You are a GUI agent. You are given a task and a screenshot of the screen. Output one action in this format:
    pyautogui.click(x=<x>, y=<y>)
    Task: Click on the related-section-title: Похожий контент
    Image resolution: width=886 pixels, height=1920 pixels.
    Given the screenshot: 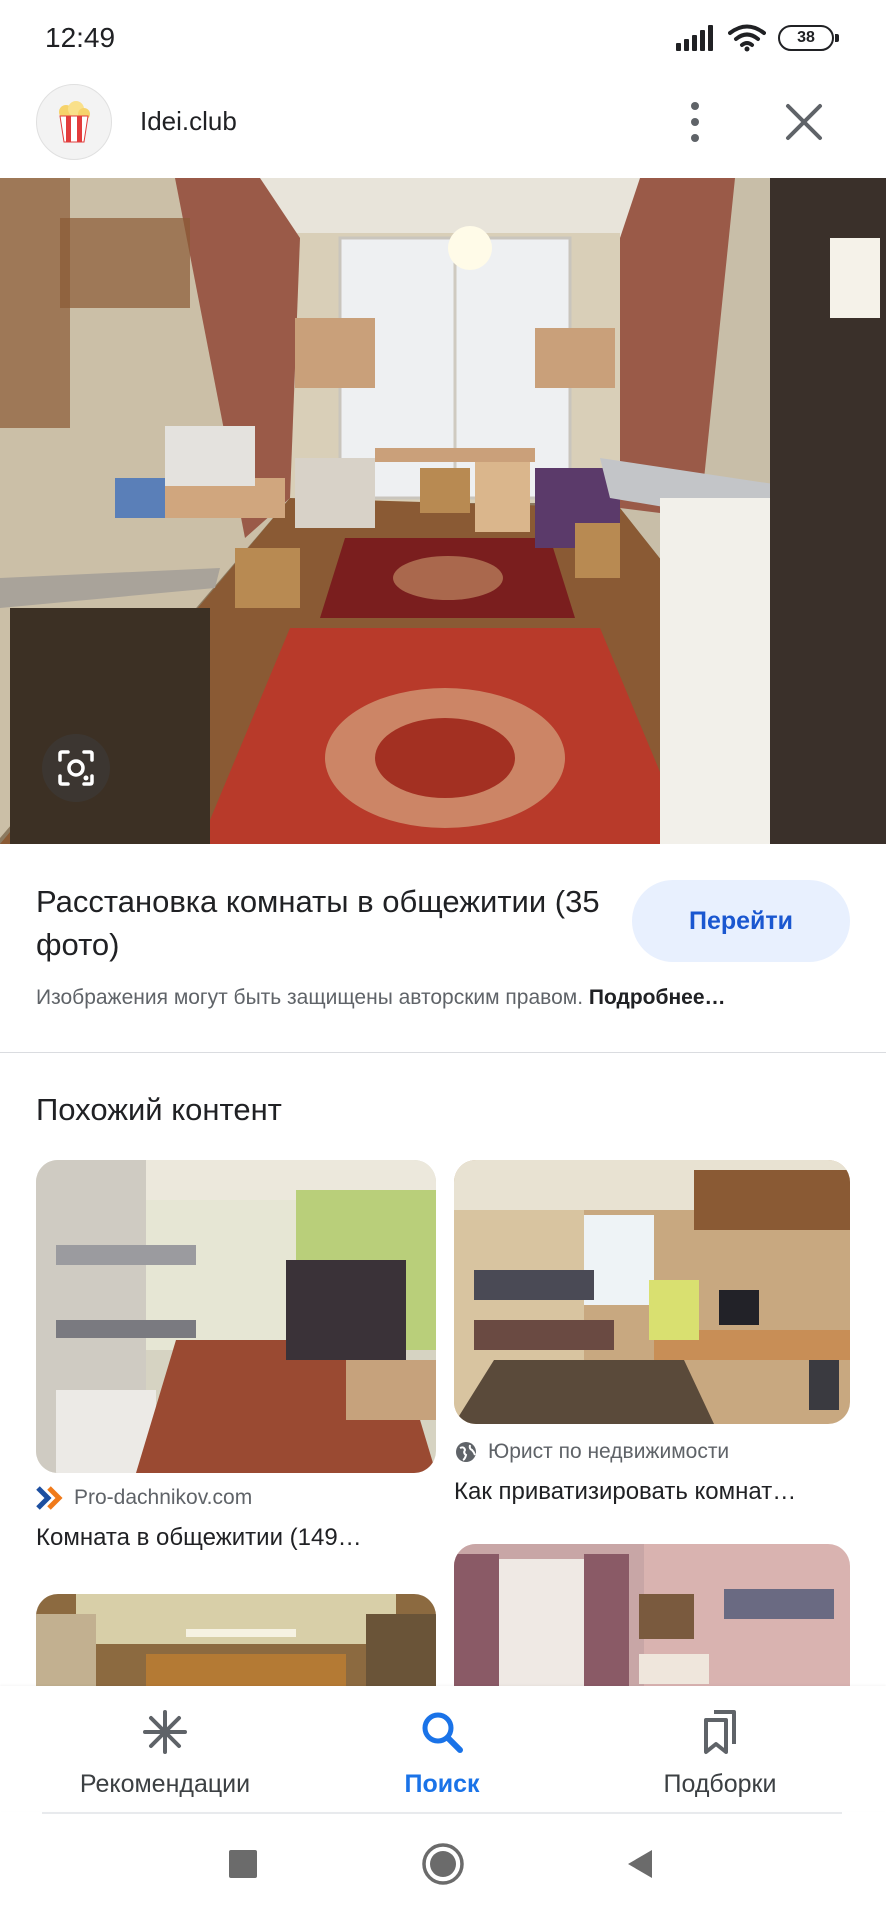 What is the action you would take?
    pyautogui.click(x=159, y=1109)
    